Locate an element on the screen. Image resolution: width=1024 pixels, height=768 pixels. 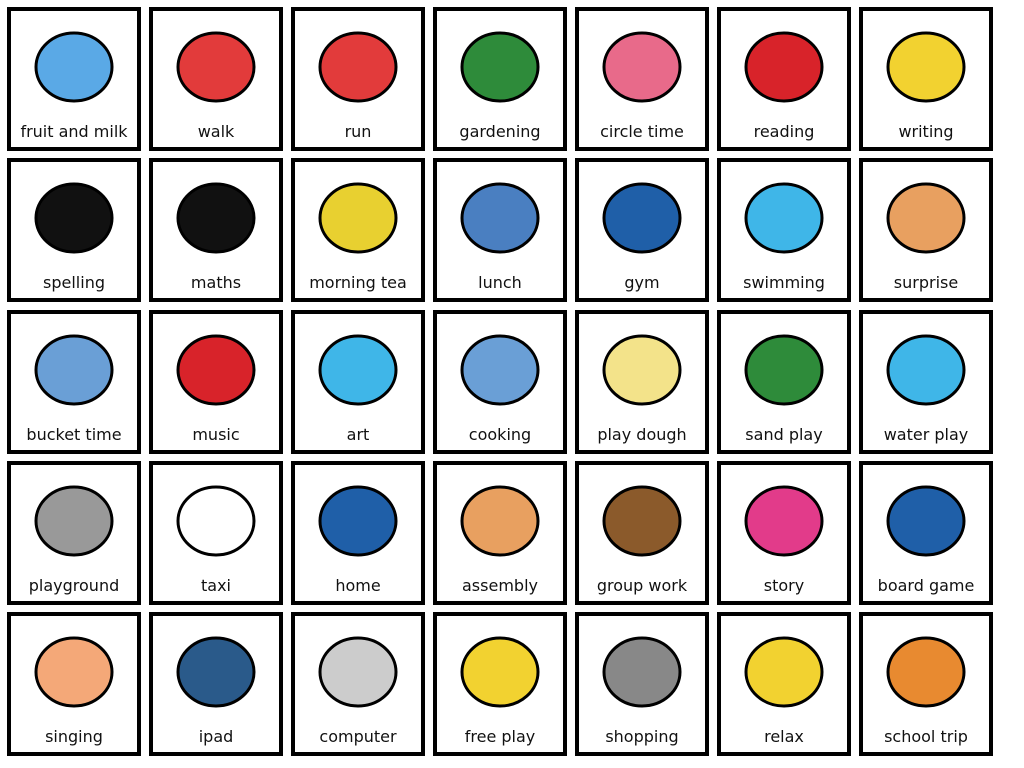
bucket-icon is located at coordinates (74, 368).